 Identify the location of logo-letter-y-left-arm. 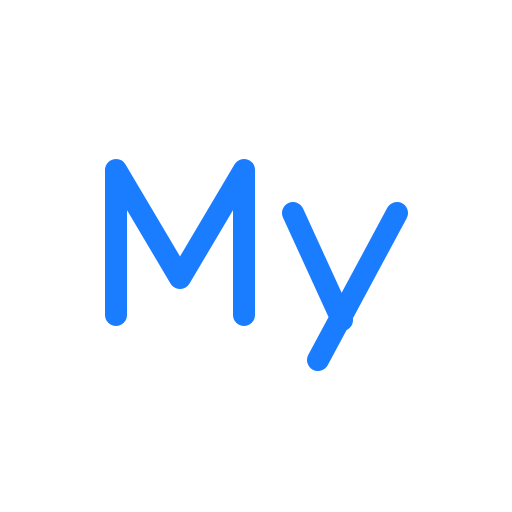
(317, 266).